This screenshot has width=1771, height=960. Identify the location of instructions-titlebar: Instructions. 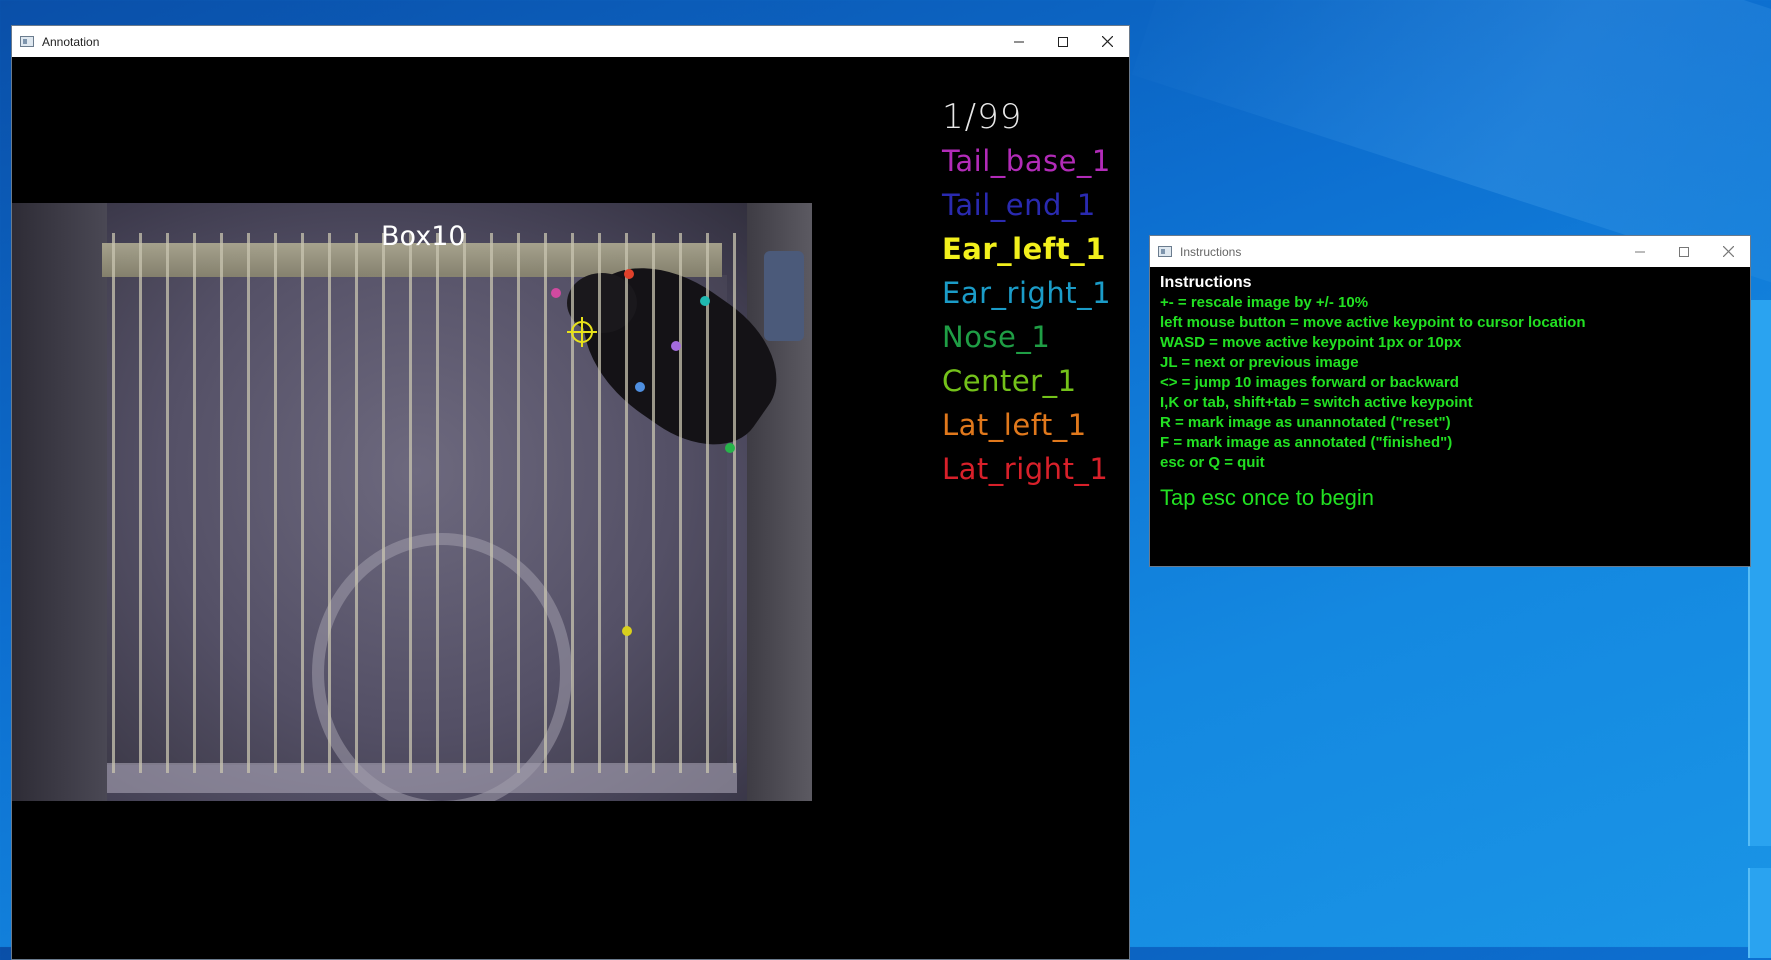
(1450, 251).